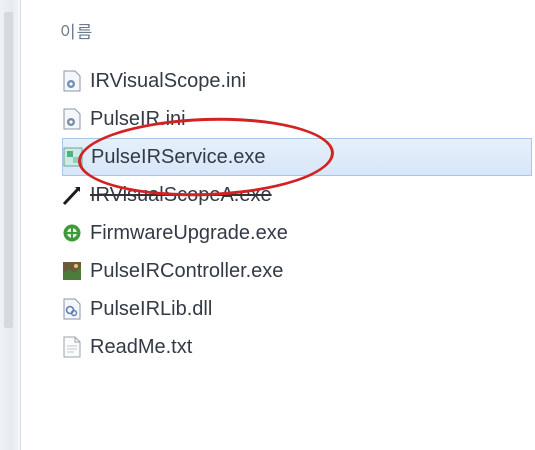 The height and width of the screenshot is (450, 535). What do you see at coordinates (297, 195) in the screenshot?
I see `file-row-irvisualscopea-exe: IRVisualScopeA.exe` at bounding box center [297, 195].